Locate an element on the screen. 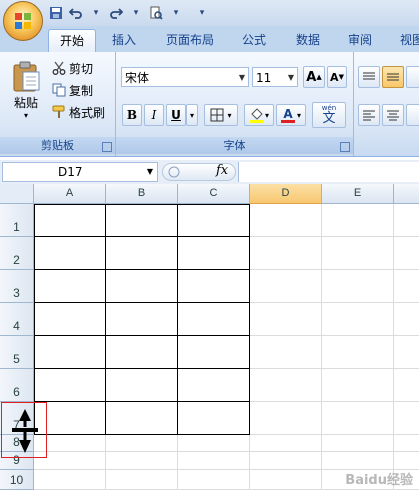  save-icon is located at coordinates (56, 13).